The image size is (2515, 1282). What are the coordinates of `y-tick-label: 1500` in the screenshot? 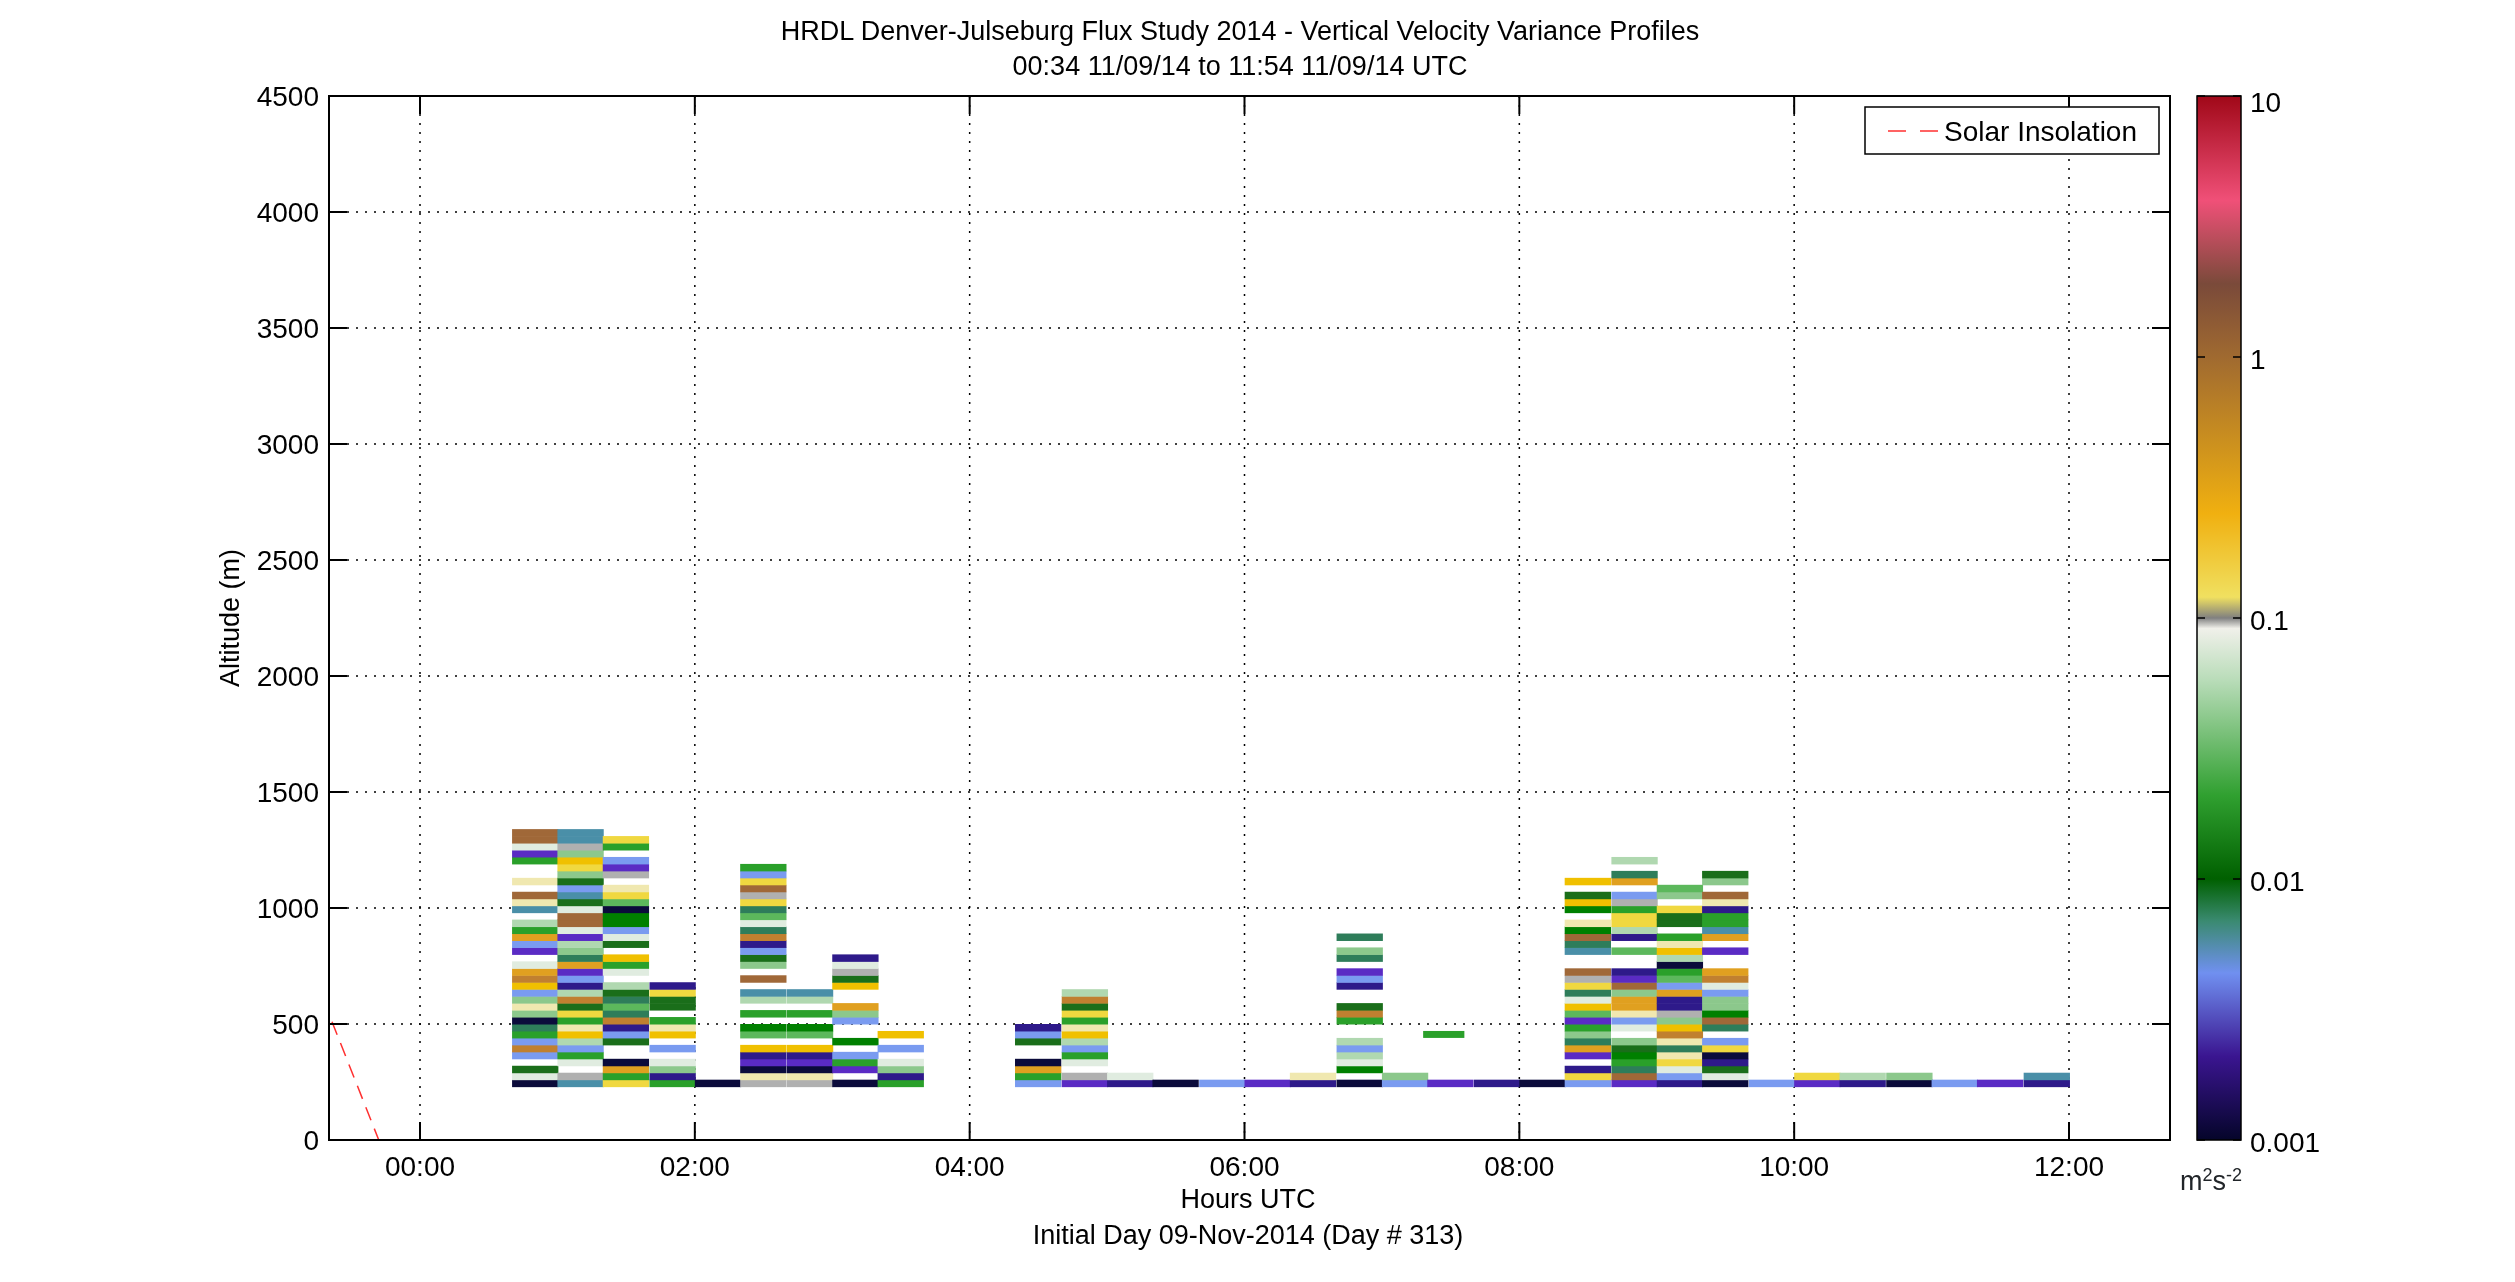 It's located at (287, 792).